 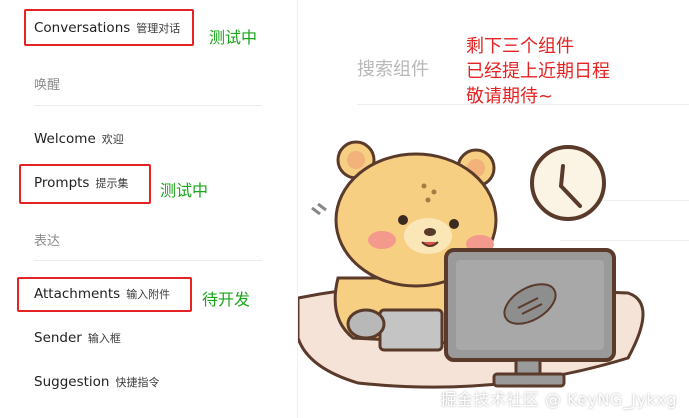 I want to click on highlight-box-attachments, so click(x=104, y=294).